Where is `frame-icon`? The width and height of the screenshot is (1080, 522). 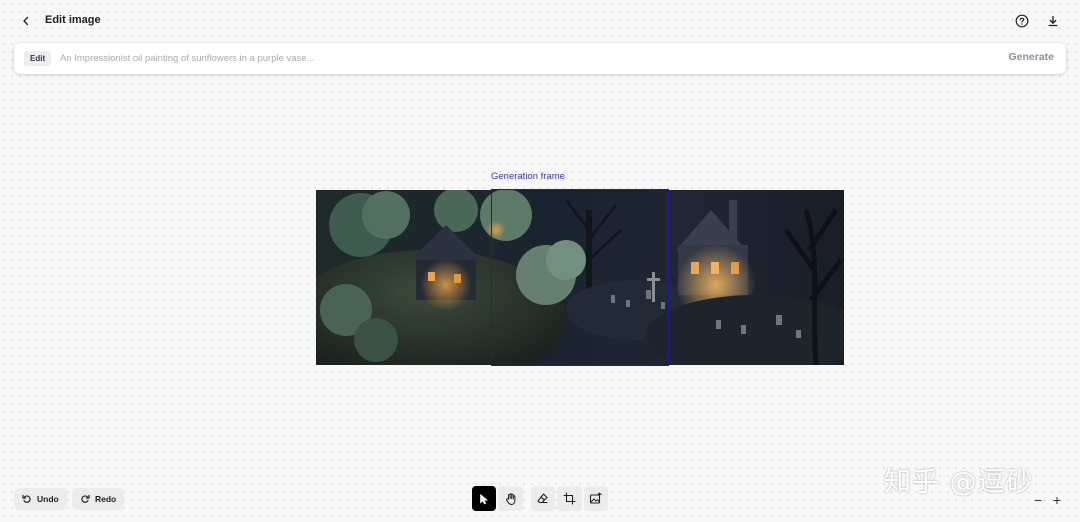 frame-icon is located at coordinates (569, 498).